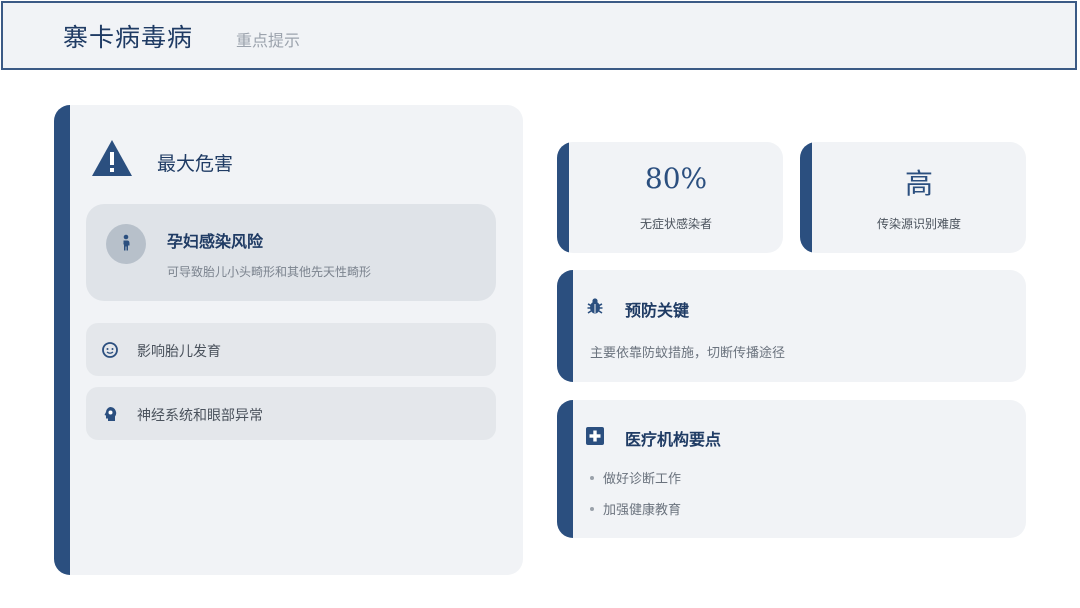 The image size is (1080, 608). Describe the element at coordinates (791, 326) in the screenshot. I see `prevention-card: 预防关键 主要依靠防蚊措施，切断传播途径` at that location.